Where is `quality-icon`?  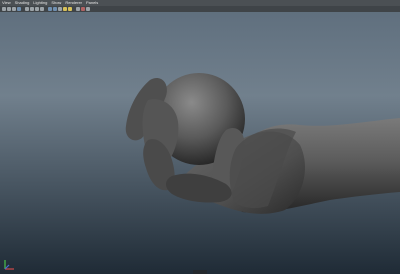
quality-icon is located at coordinates (88, 9).